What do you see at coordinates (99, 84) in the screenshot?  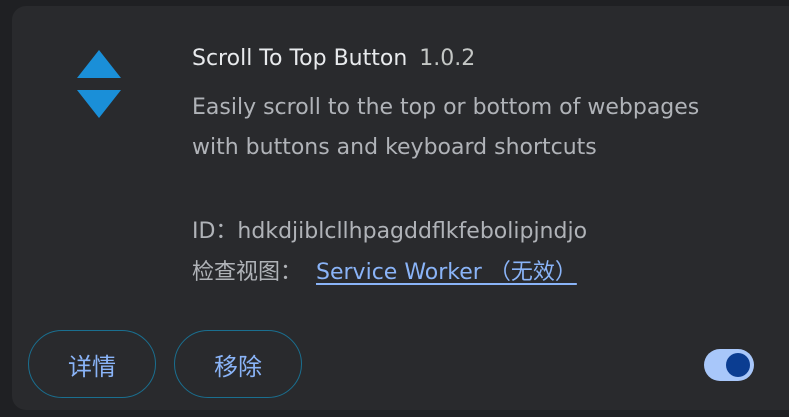 I see `up-down-arrows-icon` at bounding box center [99, 84].